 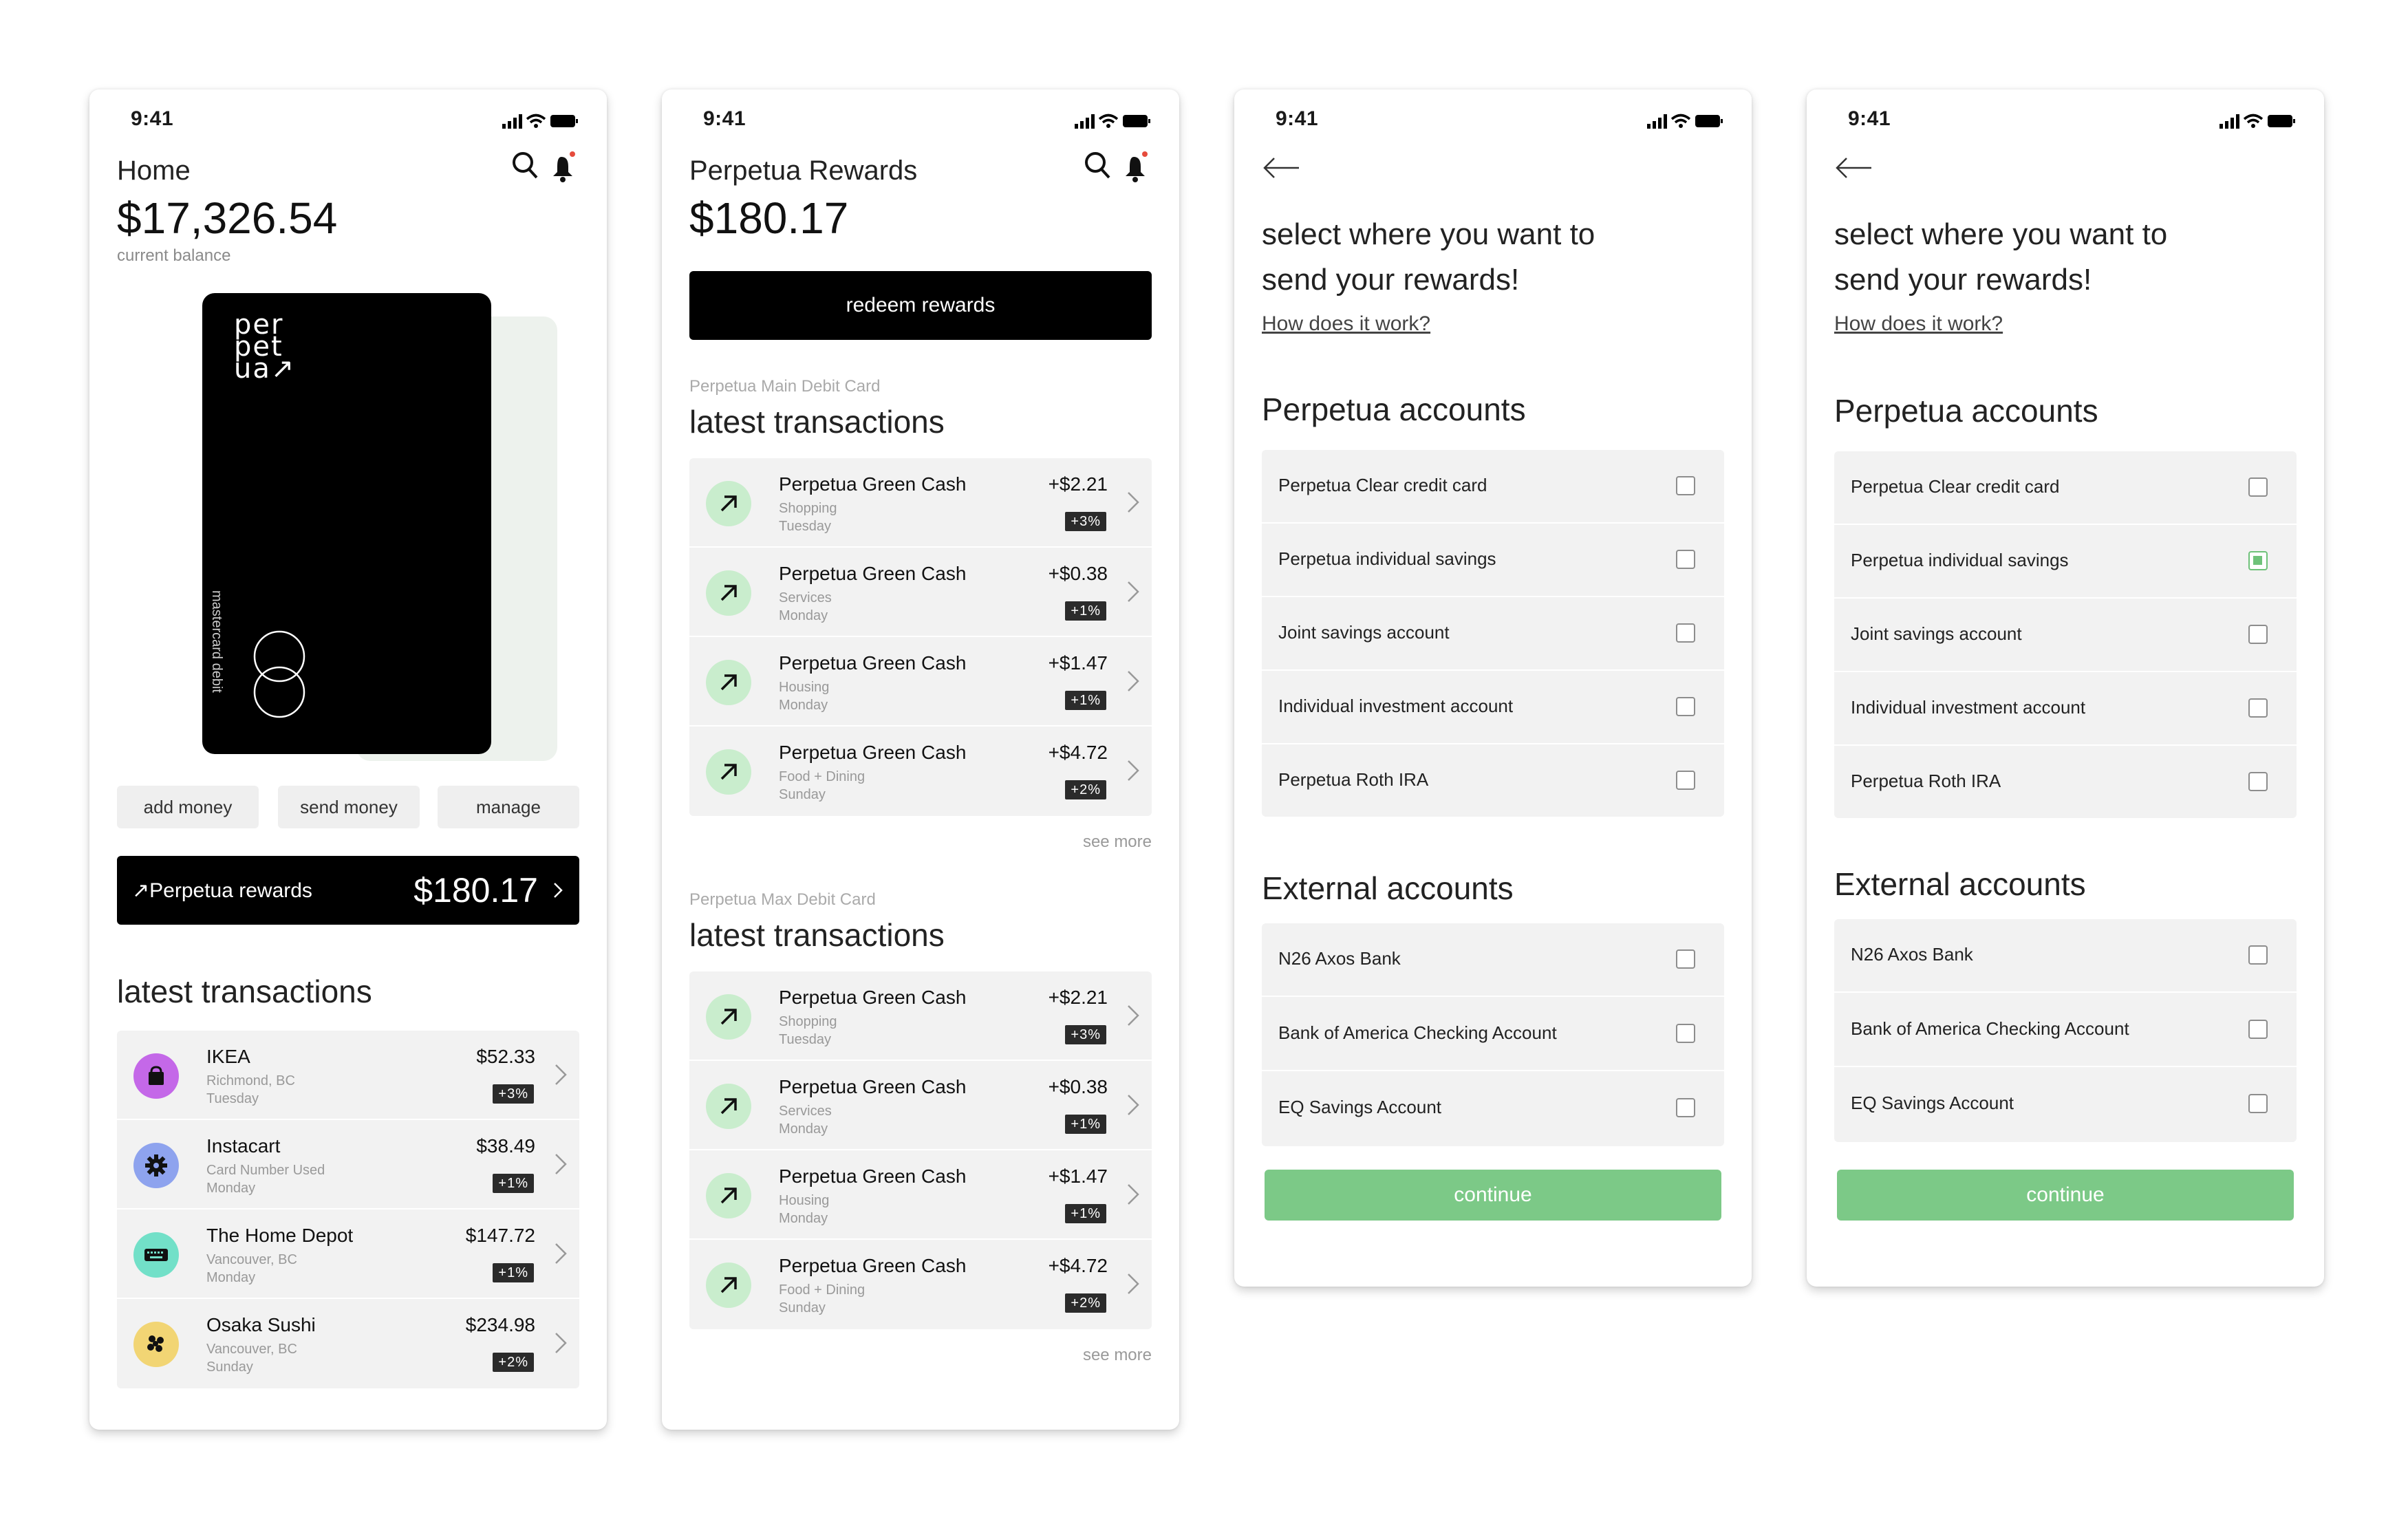 I want to click on transaction-amount: +$2.21, so click(x=1078, y=484).